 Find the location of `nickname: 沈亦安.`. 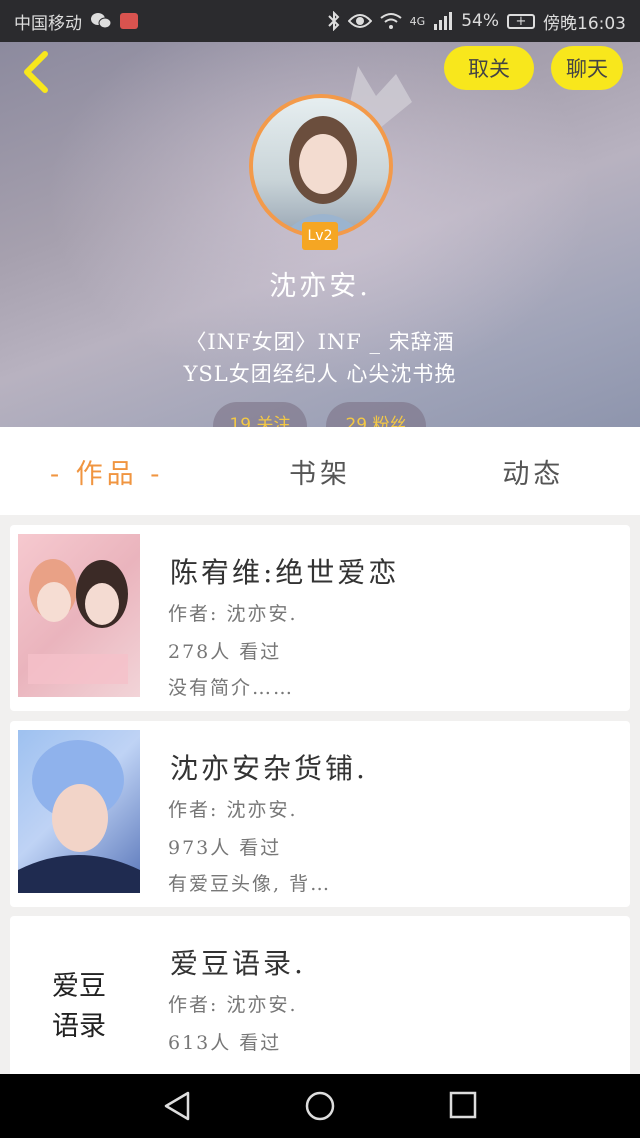

nickname: 沈亦安. is located at coordinates (320, 286).